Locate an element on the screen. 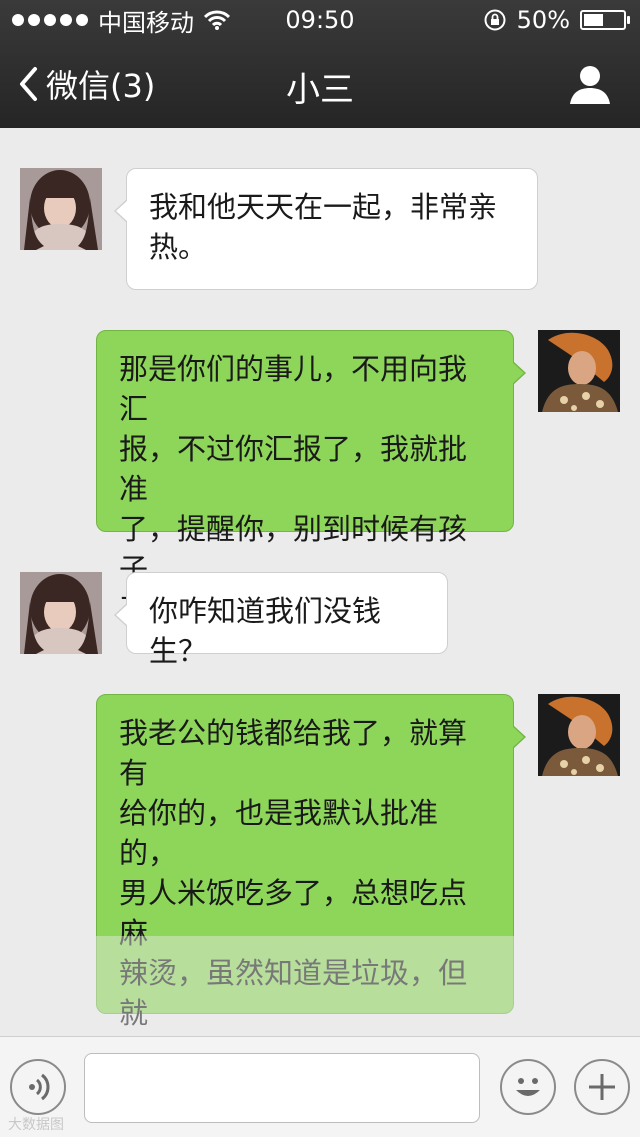 The width and height of the screenshot is (640, 1137). watermark: 大数据图 is located at coordinates (36, 1125).